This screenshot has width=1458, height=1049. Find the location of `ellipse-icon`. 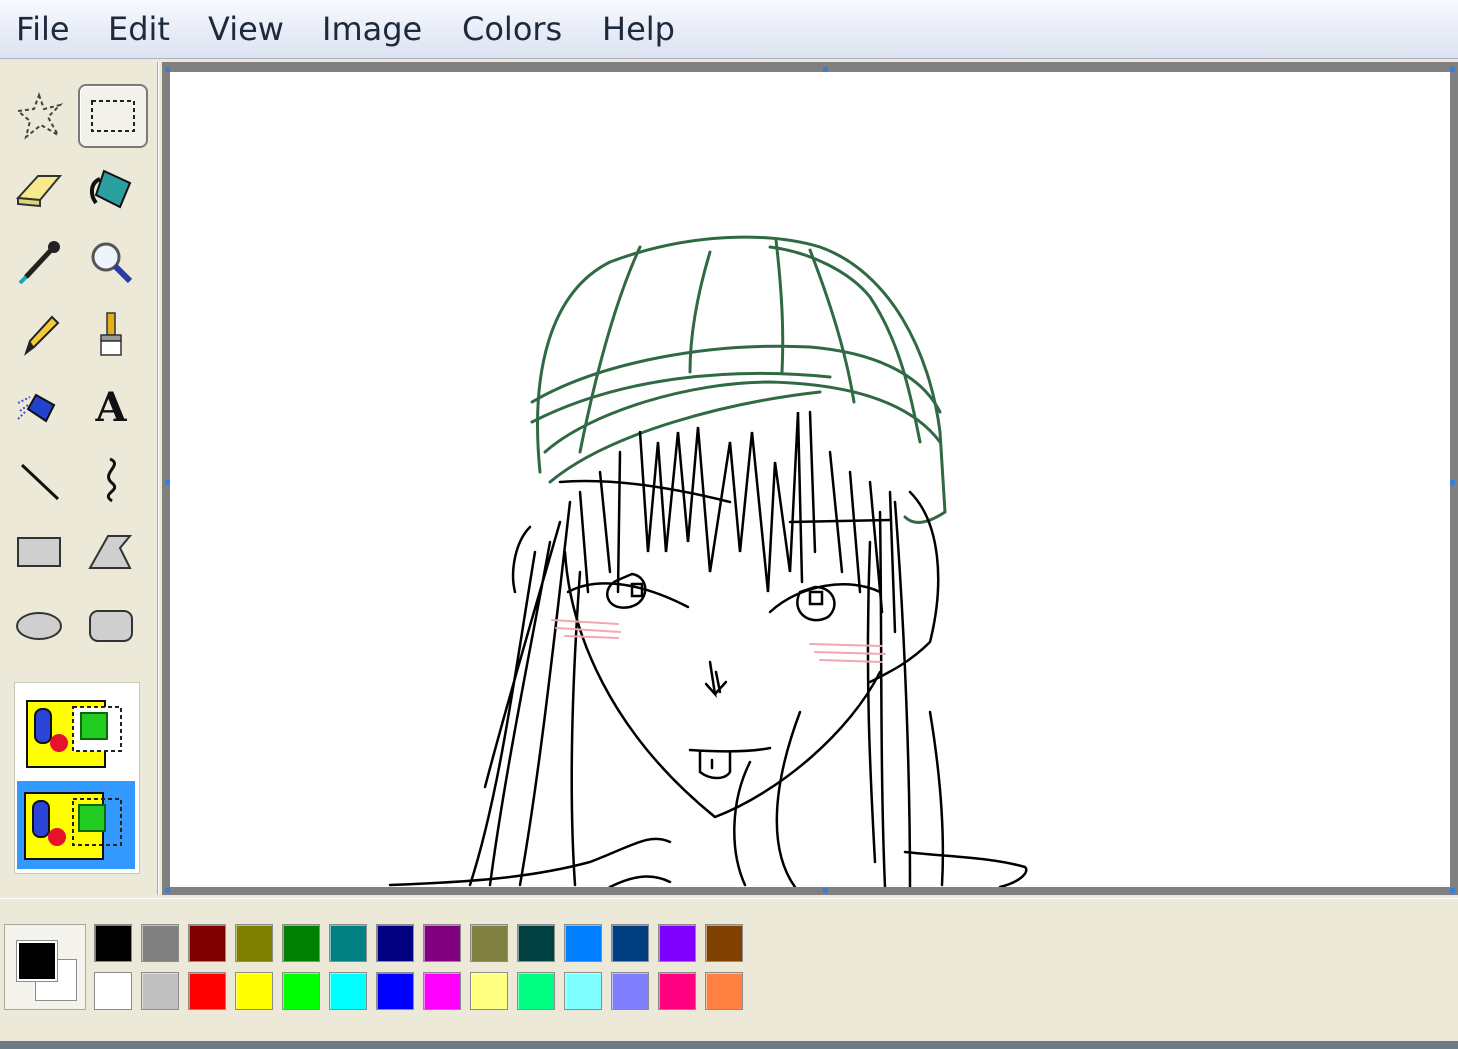

ellipse-icon is located at coordinates (39, 626).